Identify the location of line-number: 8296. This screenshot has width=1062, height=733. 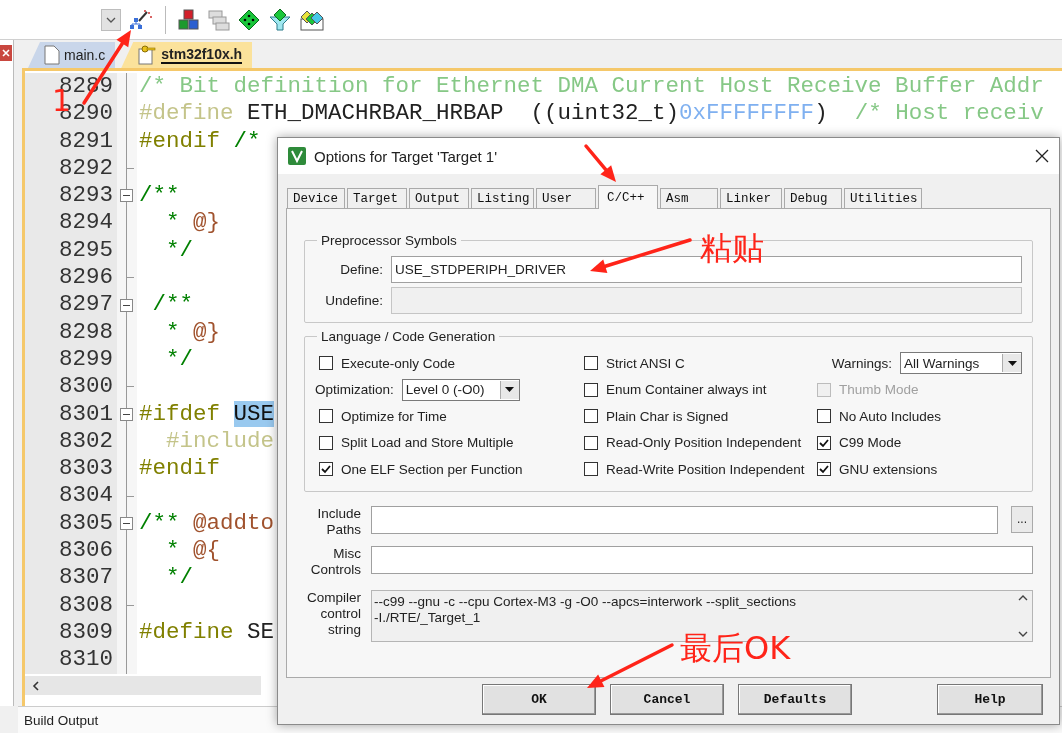
(86, 278).